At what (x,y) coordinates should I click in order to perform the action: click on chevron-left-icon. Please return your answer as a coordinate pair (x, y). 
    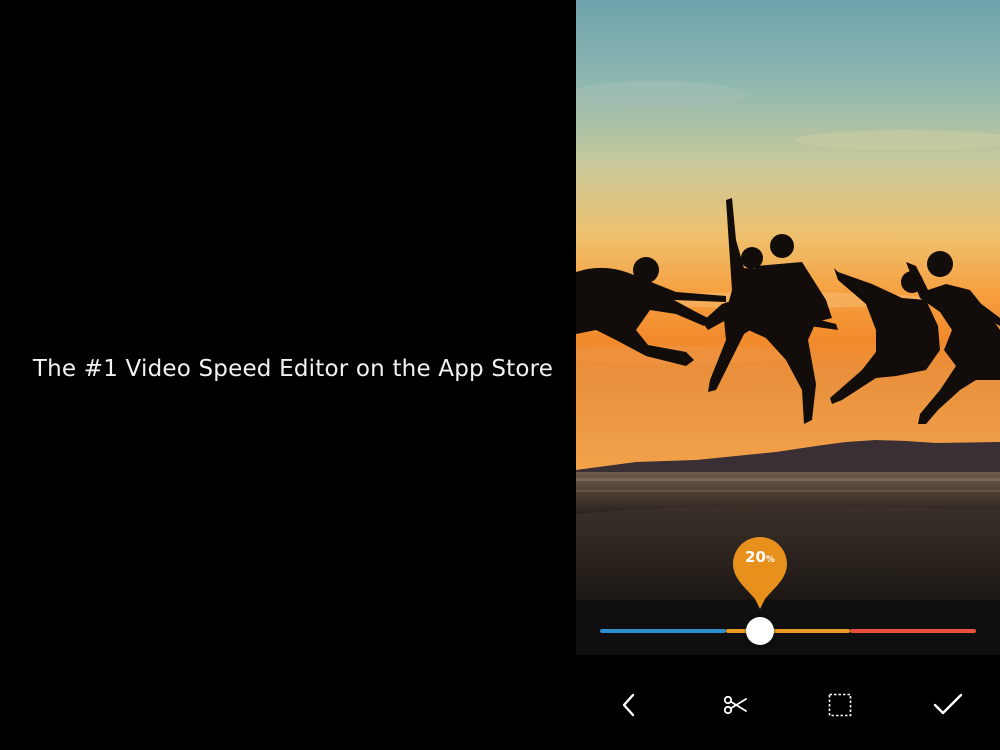
    Looking at the image, I should click on (628, 705).